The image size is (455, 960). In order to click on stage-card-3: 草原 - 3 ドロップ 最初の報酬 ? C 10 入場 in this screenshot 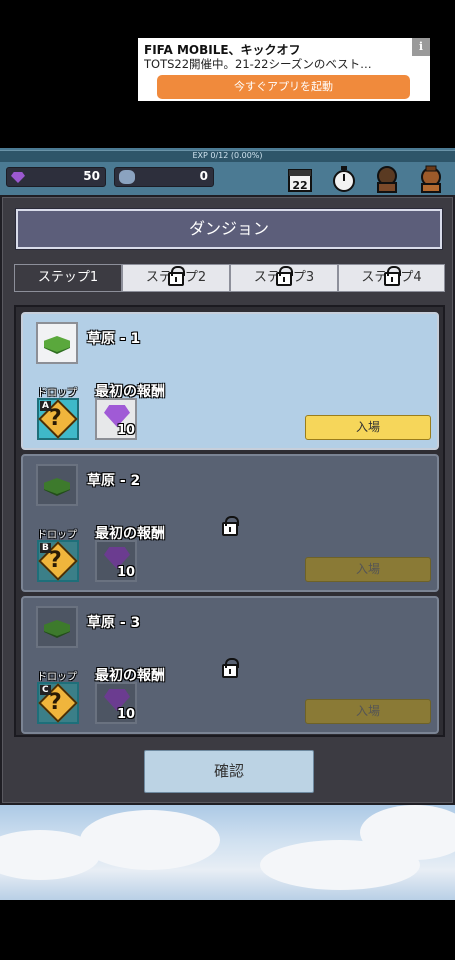, I will do `click(230, 665)`.